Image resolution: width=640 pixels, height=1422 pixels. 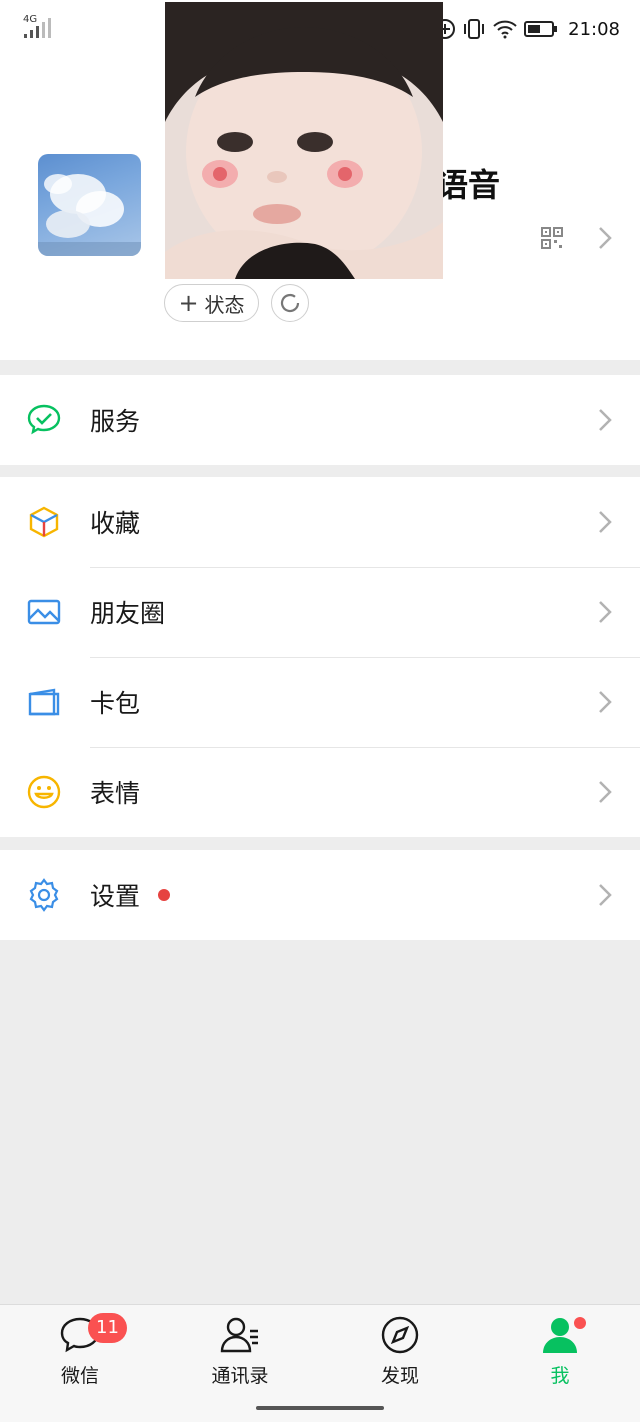 What do you see at coordinates (320, 702) in the screenshot?
I see `menu-item-cards: 卡包` at bounding box center [320, 702].